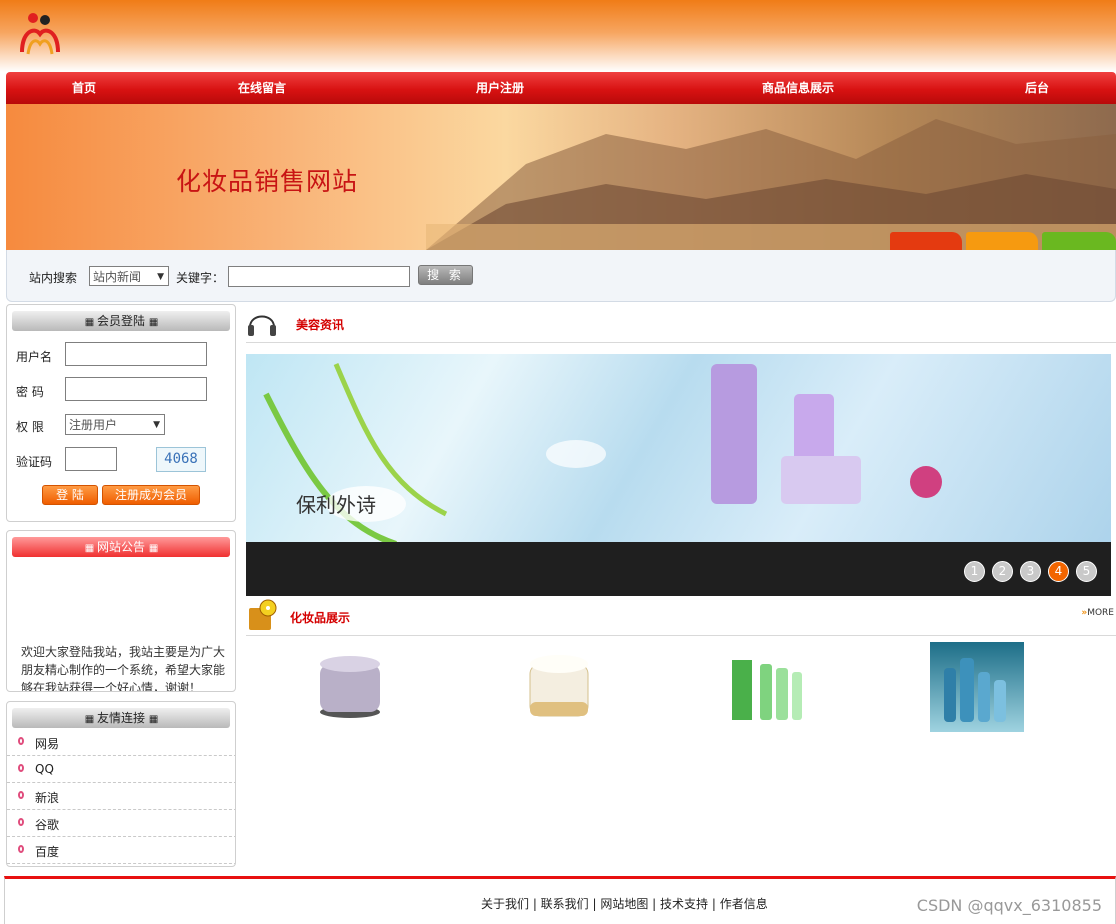 The image size is (1116, 924). I want to click on logo-icon, so click(40, 34).